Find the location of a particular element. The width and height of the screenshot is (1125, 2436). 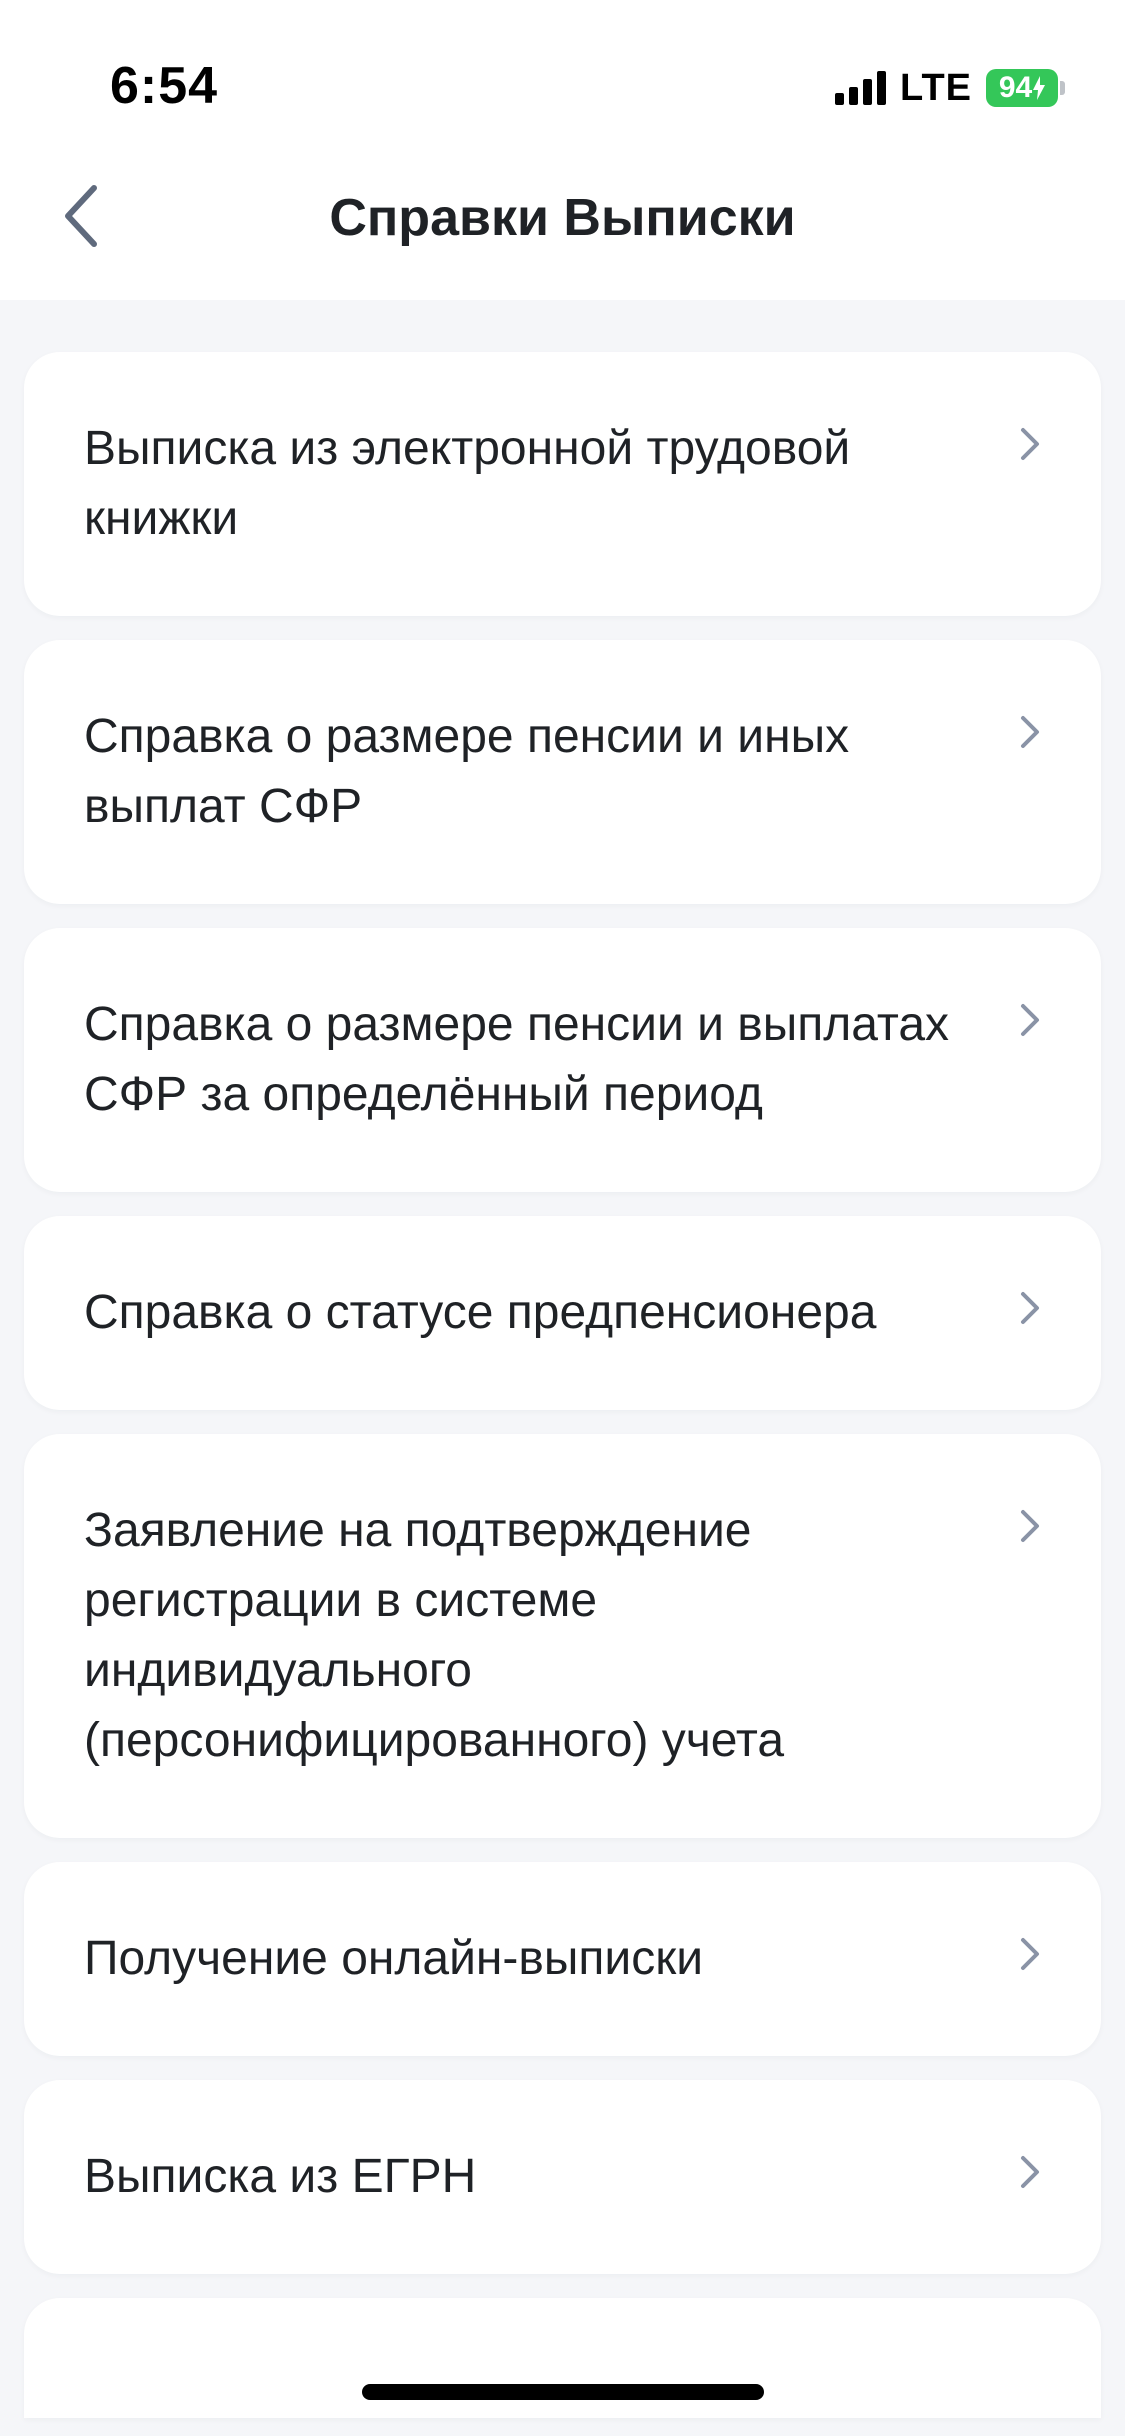

signal-icon is located at coordinates (861, 88).